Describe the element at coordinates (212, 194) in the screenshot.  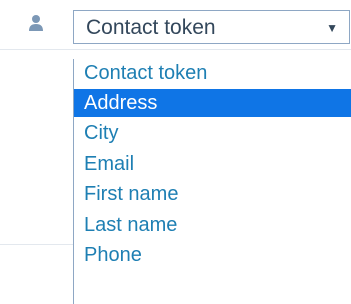
I see `option-first-name: First name` at that location.